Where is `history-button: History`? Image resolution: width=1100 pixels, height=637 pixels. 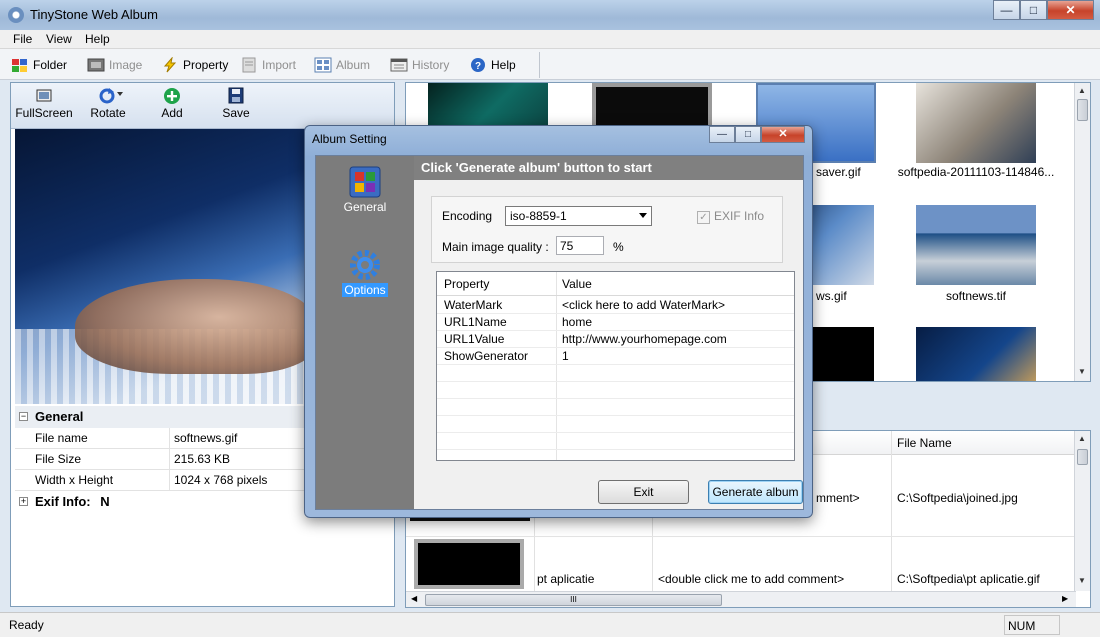 history-button: History is located at coordinates (419, 65).